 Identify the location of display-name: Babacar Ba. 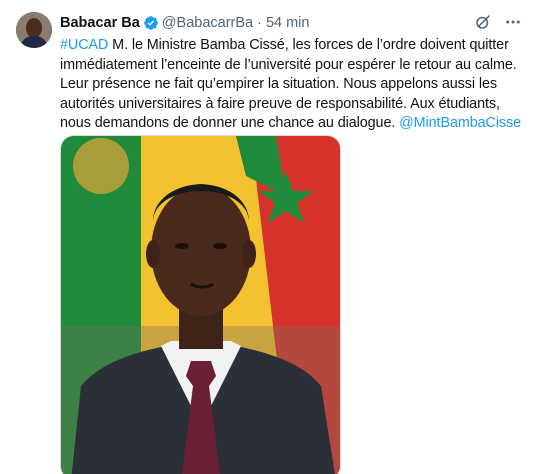
(100, 23).